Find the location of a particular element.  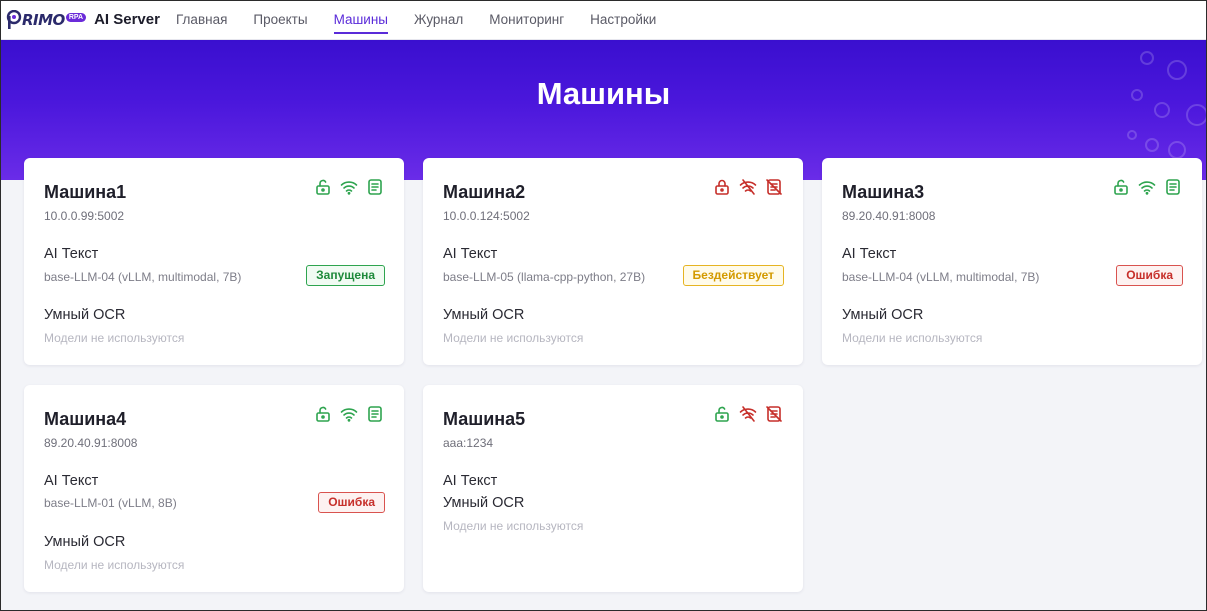

logo-wordmark: RIMO is located at coordinates (43, 19).